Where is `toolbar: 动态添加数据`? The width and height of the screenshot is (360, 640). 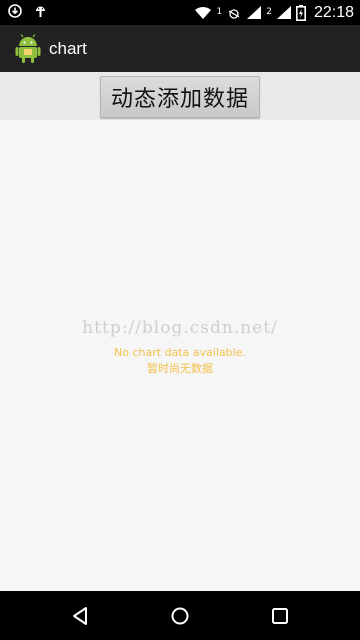 toolbar: 动态添加数据 is located at coordinates (180, 96).